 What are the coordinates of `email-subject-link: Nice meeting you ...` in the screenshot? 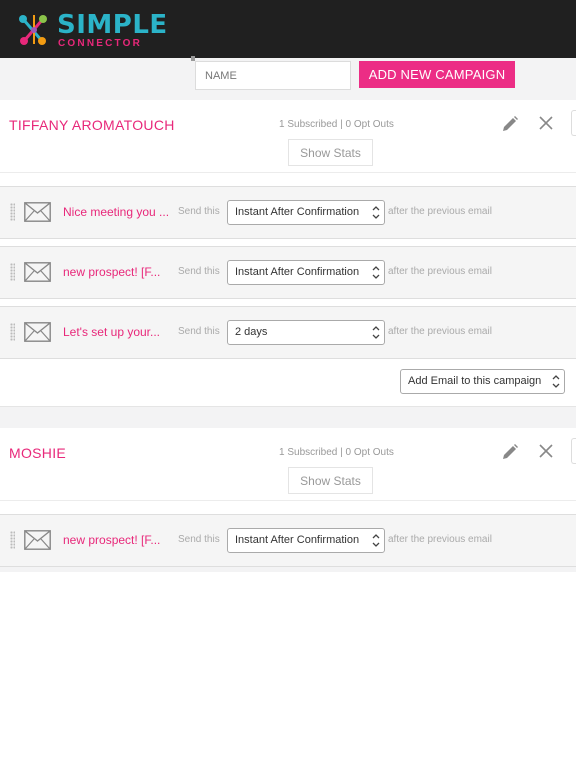 It's located at (120, 212).